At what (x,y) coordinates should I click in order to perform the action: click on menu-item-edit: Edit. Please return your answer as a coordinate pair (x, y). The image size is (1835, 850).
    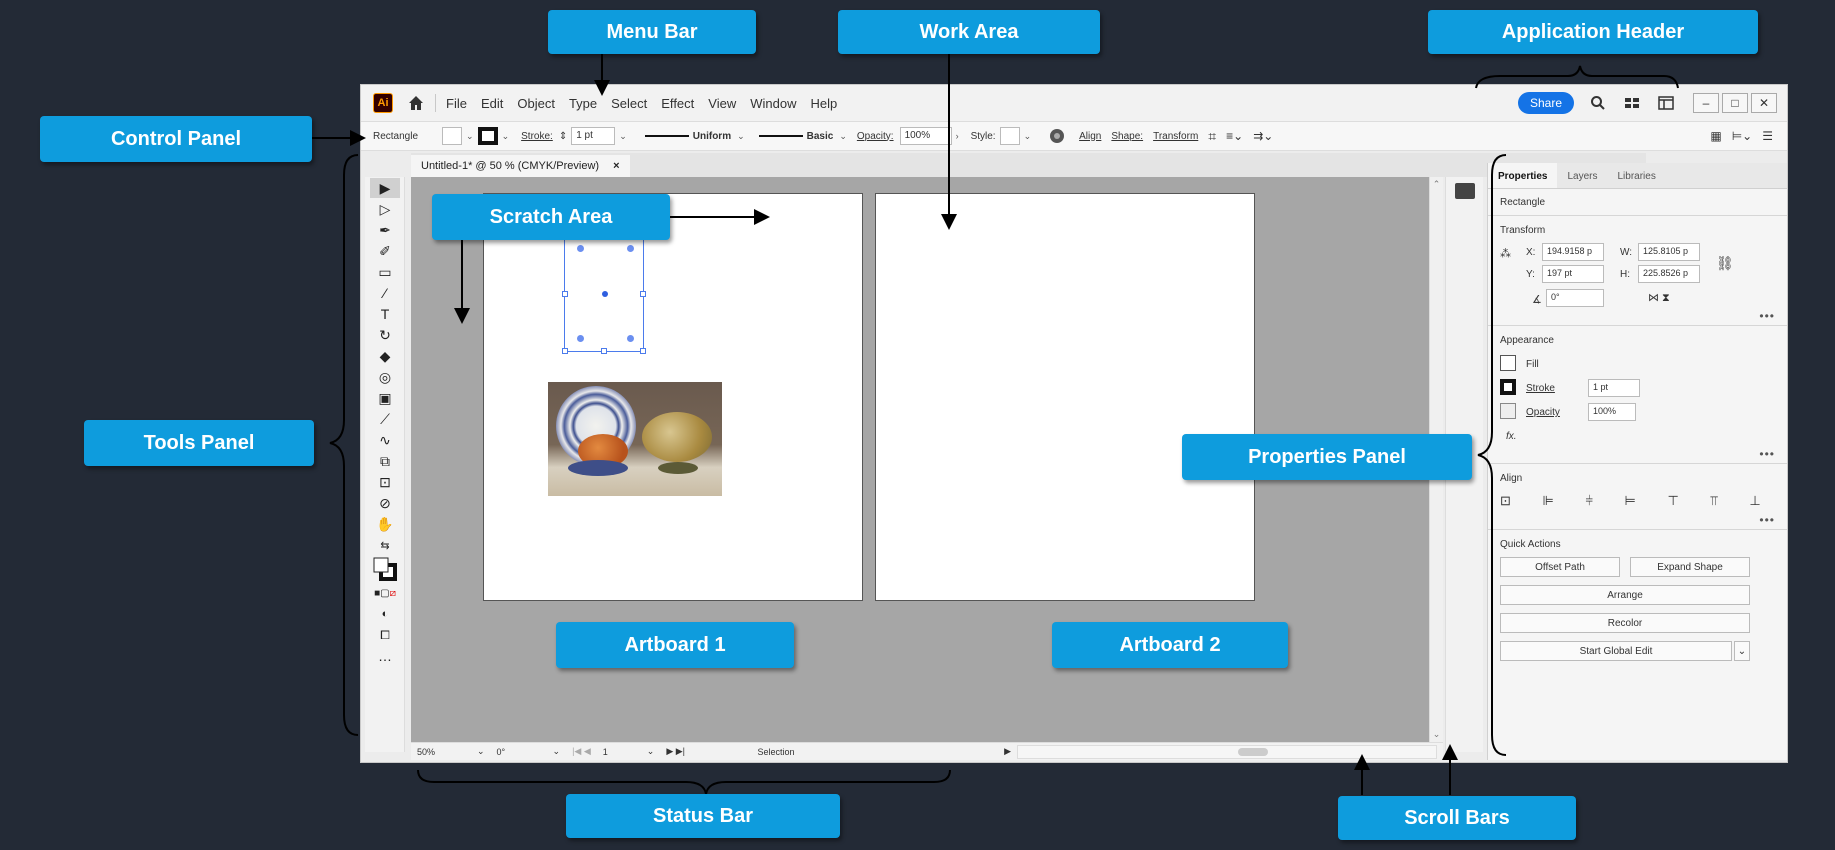
    Looking at the image, I should click on (492, 103).